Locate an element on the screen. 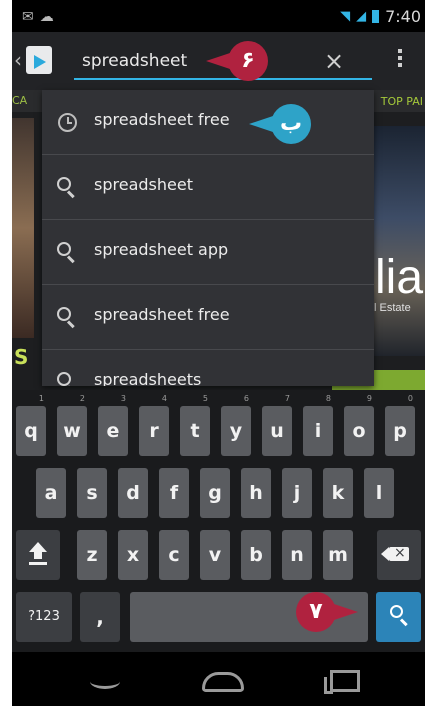 The image size is (425, 706). key-i: 8i is located at coordinates (318, 425).